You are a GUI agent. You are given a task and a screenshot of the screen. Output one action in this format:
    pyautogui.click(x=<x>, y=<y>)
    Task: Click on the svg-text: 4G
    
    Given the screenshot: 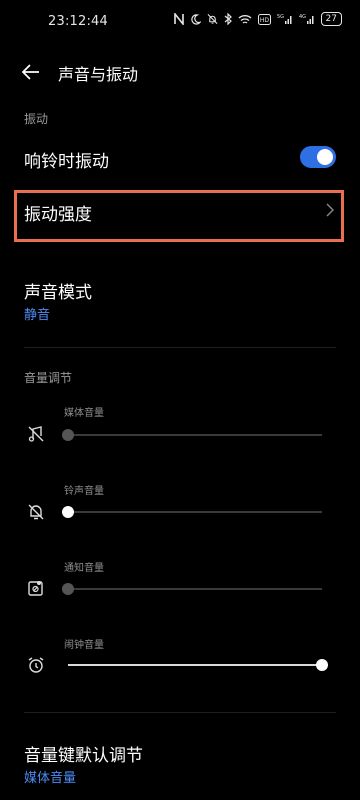 What is the action you would take?
    pyautogui.click(x=302, y=17)
    